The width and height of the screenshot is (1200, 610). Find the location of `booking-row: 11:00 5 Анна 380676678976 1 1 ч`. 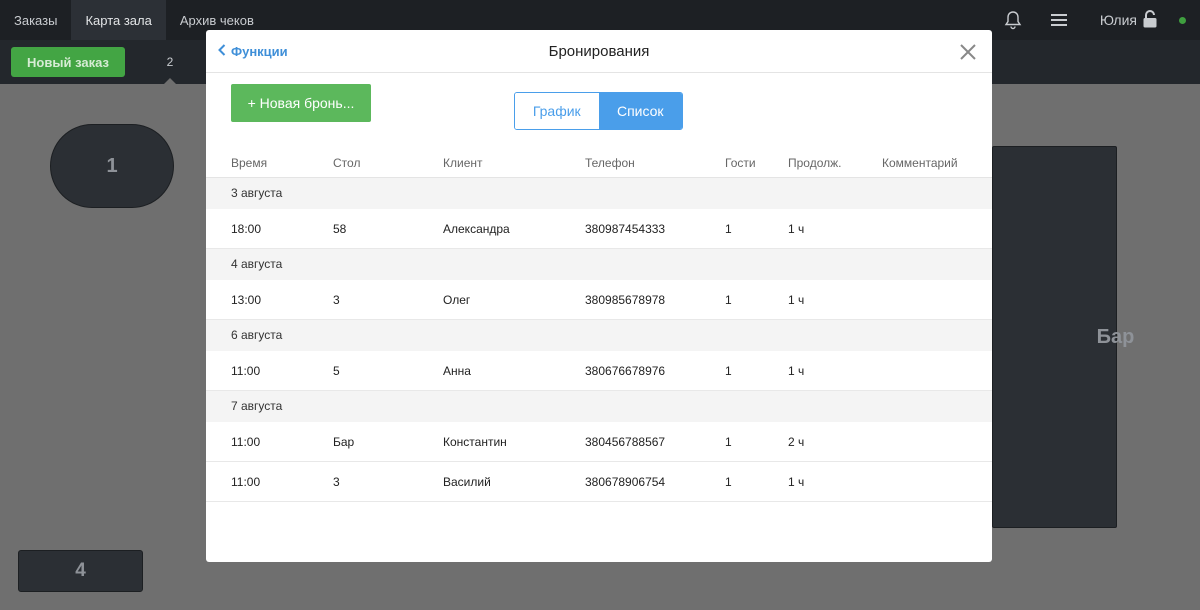

booking-row: 11:00 5 Анна 380676678976 1 1 ч is located at coordinates (599, 371).